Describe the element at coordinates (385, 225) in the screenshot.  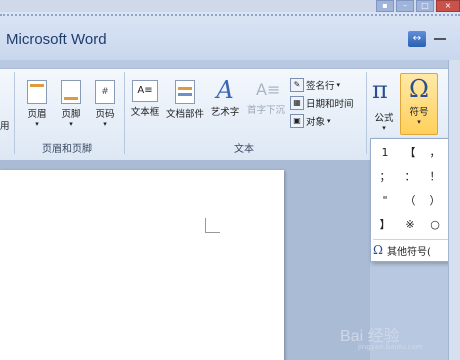
I see `symbol-cell: 】` at that location.